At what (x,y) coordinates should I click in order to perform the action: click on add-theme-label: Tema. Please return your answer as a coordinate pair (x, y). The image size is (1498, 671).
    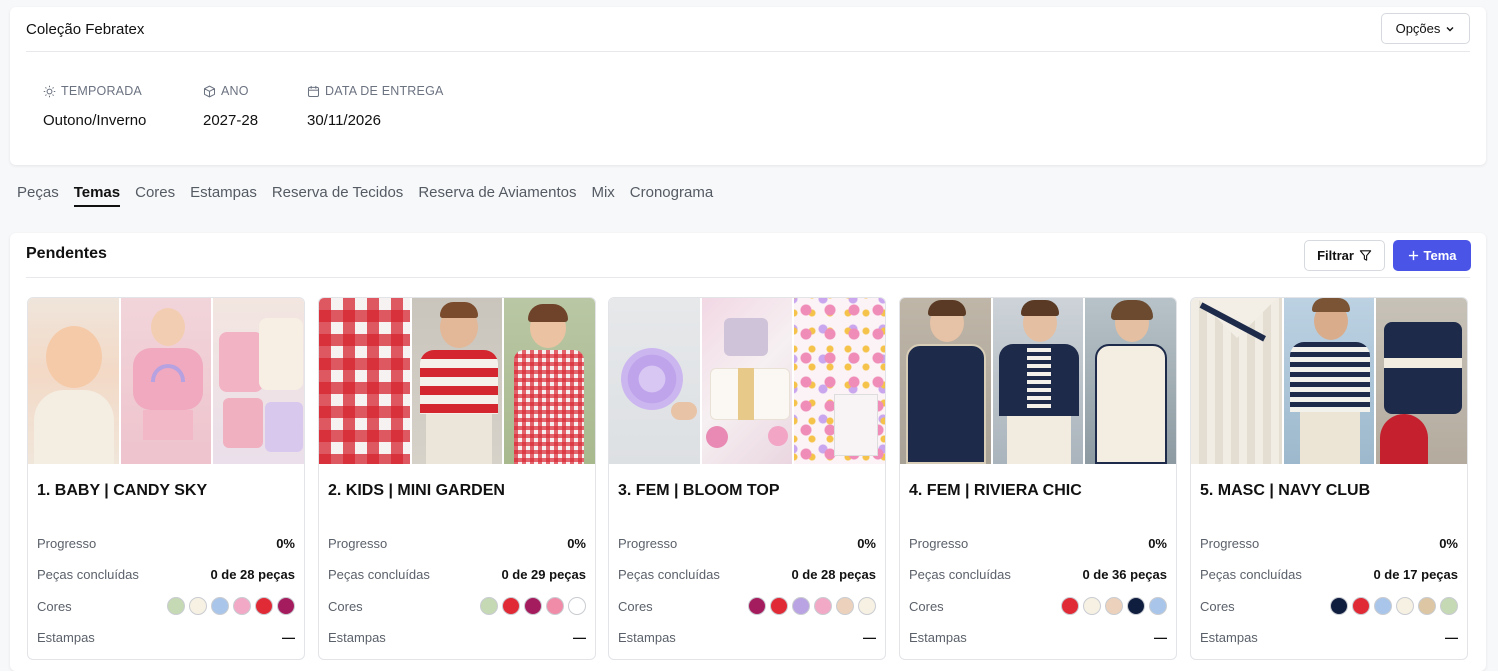
    Looking at the image, I should click on (1440, 255).